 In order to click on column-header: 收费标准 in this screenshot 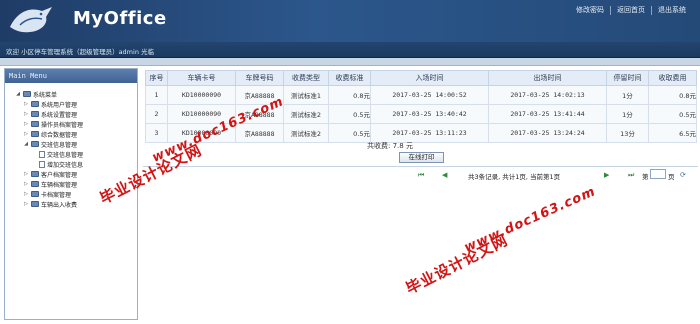, I will do `click(349, 78)`.